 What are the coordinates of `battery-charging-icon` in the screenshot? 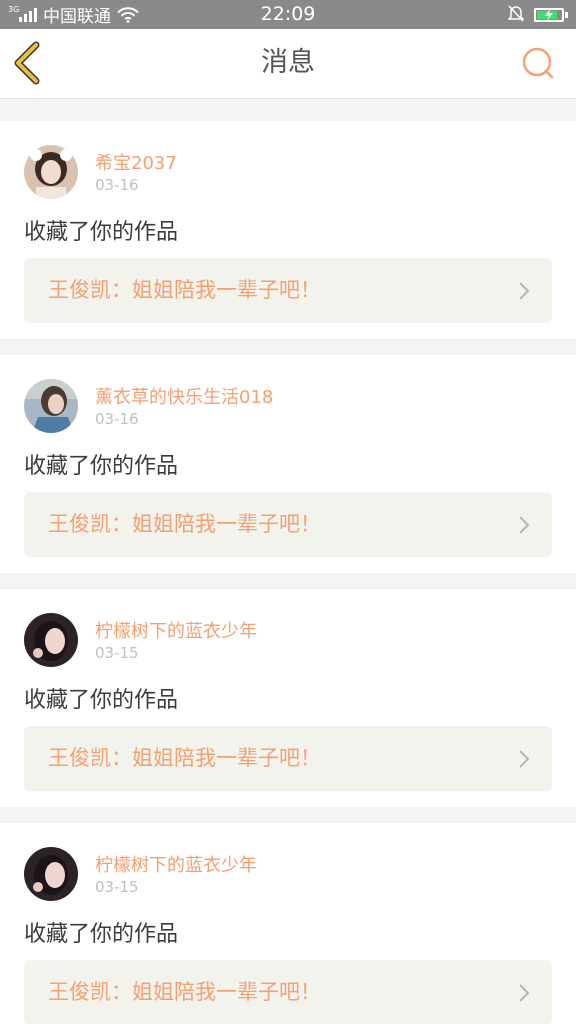 It's located at (549, 15).